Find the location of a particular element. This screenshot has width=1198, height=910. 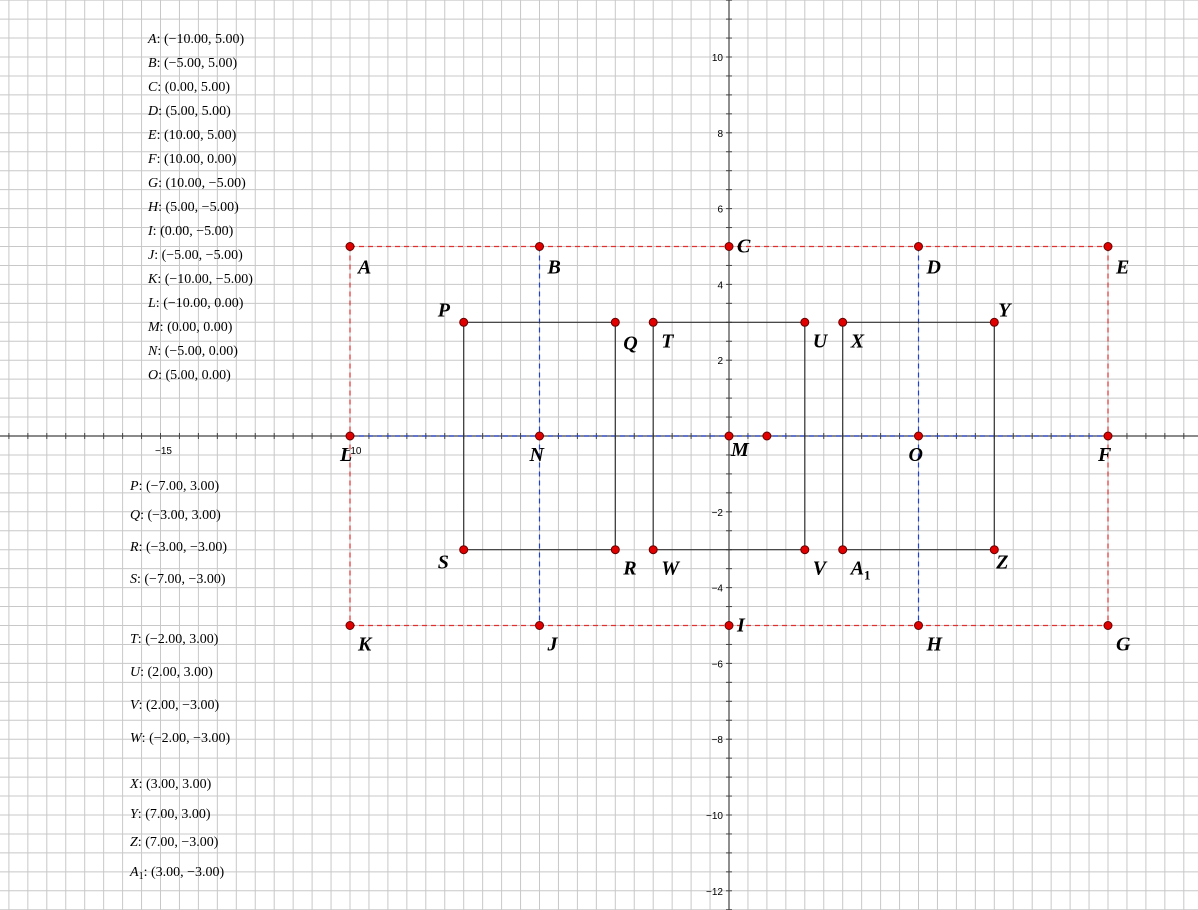

point-label-text: A is located at coordinates (363, 268).